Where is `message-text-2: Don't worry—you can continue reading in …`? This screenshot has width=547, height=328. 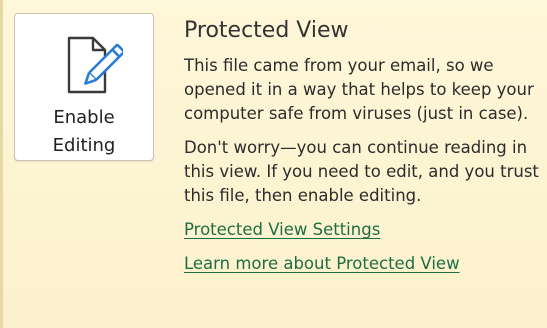
message-text-2: Don't worry—you can continue reading in … is located at coordinates (361, 171).